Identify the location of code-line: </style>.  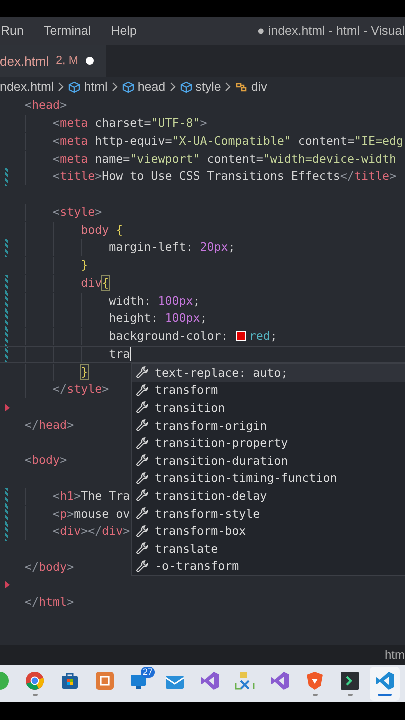
(67, 389).